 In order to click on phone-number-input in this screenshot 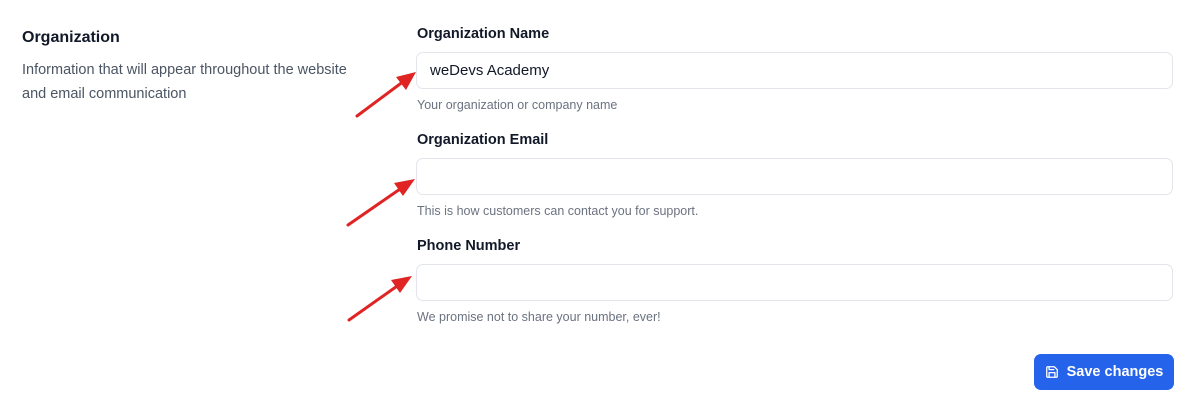, I will do `click(794, 282)`.